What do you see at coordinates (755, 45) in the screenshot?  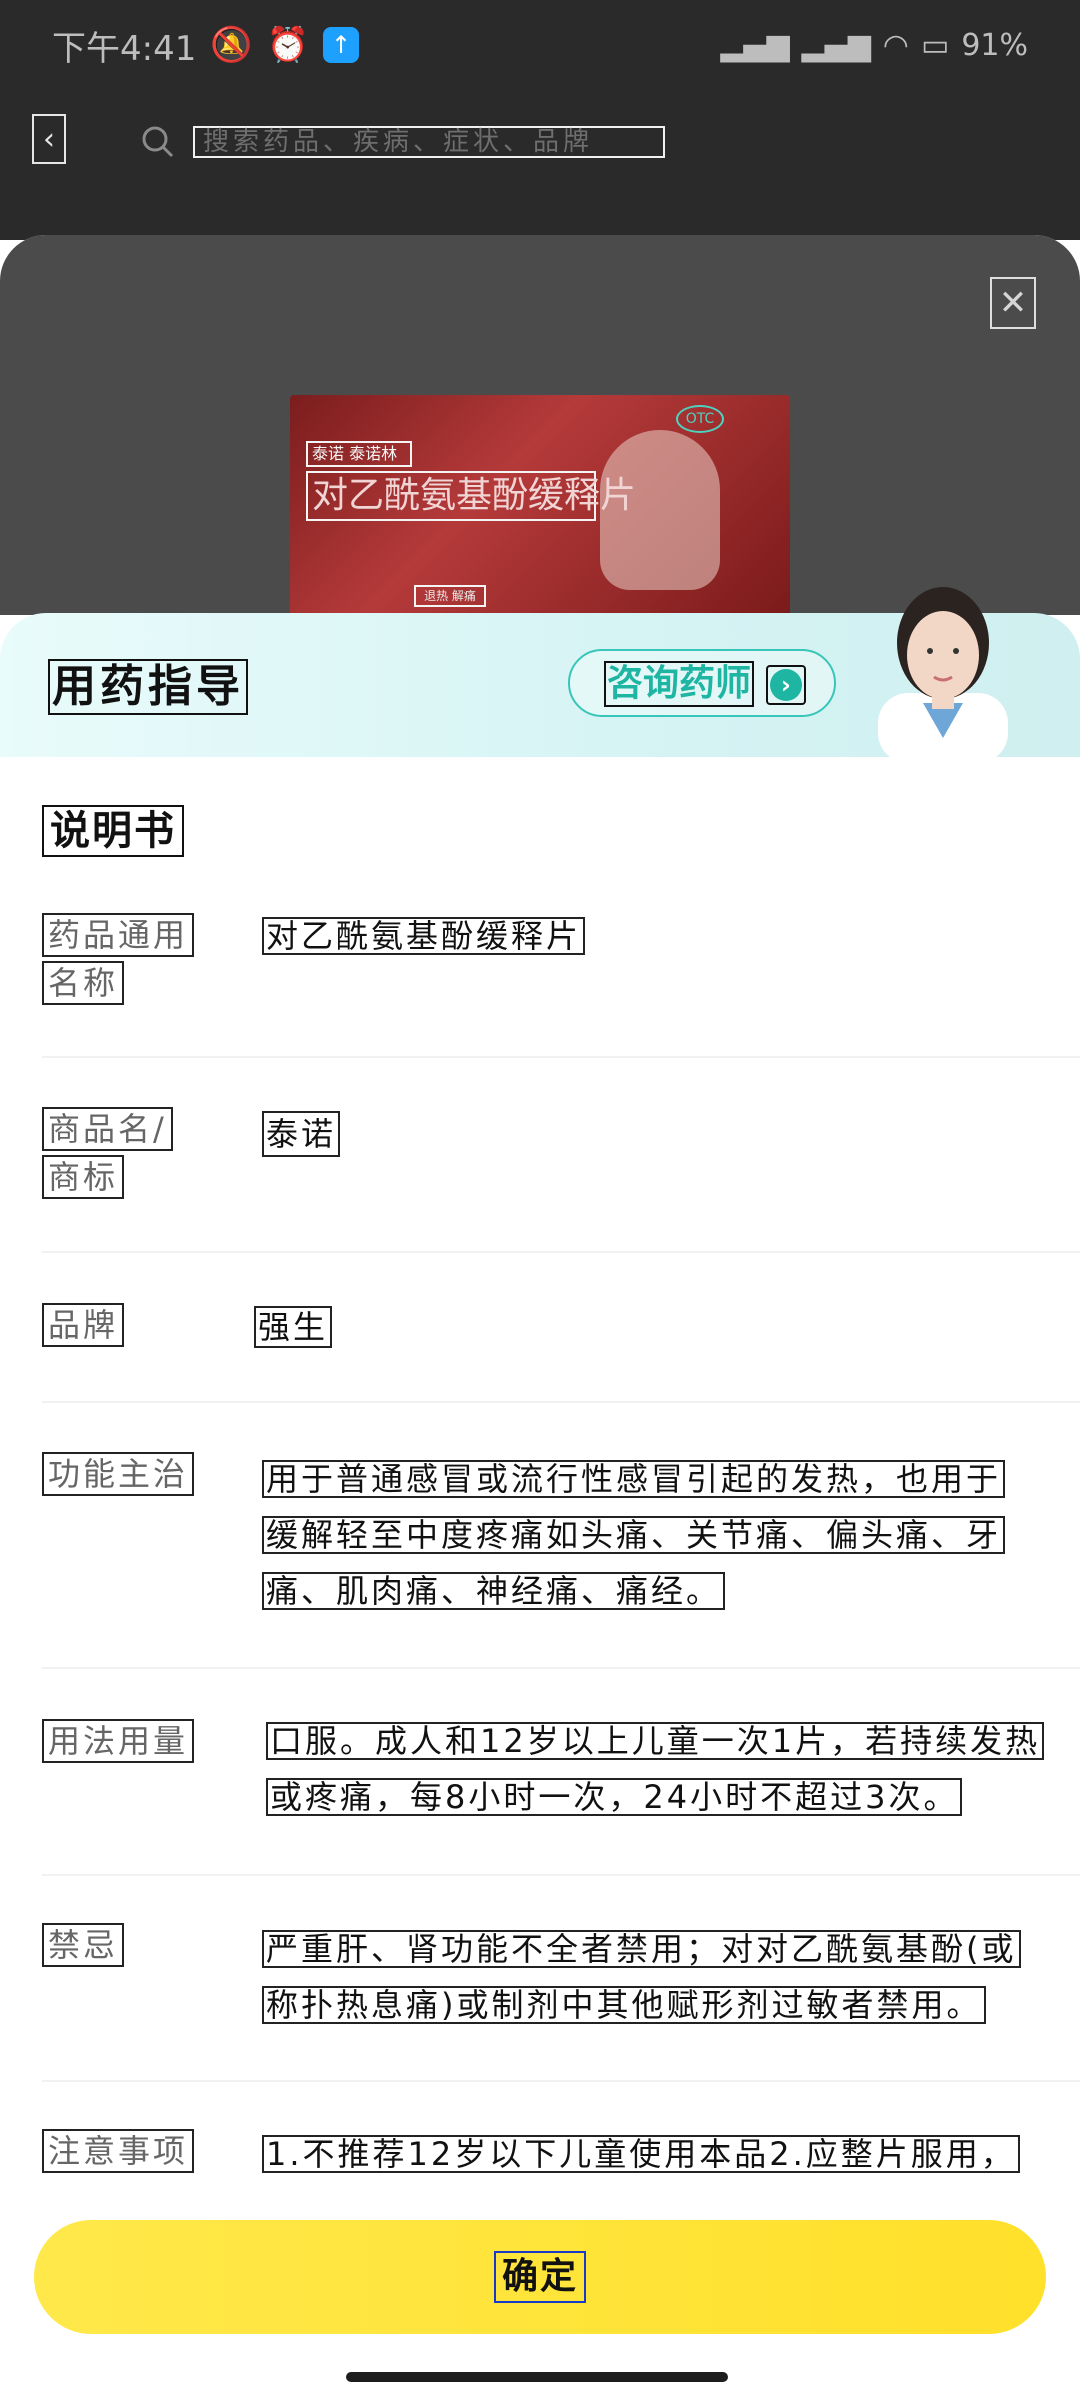 I see `signal-icon: ▂▄▆` at bounding box center [755, 45].